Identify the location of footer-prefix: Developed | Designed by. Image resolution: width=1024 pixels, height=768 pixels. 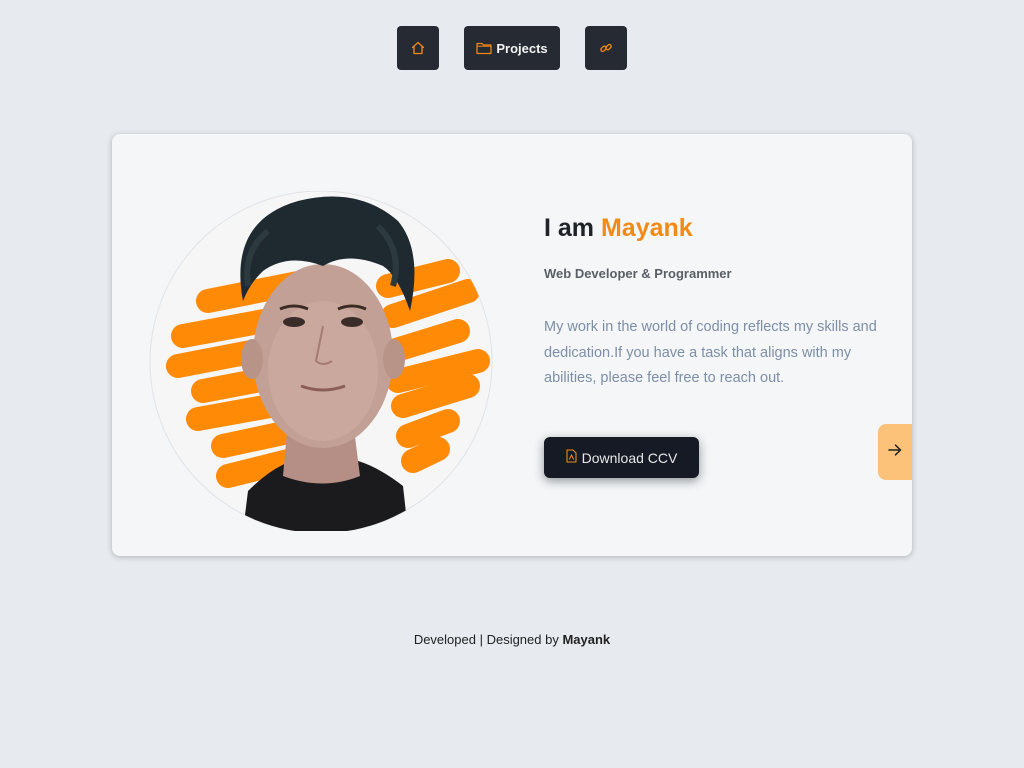
(486, 639).